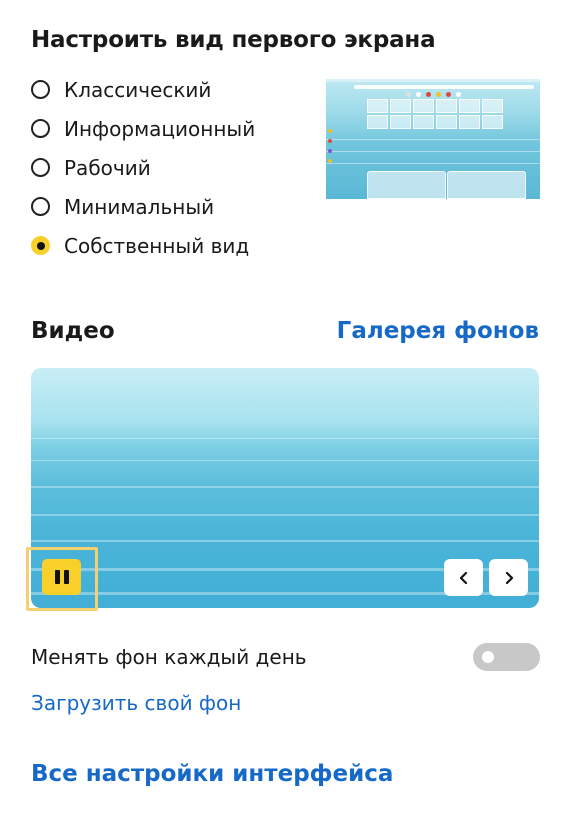 The height and width of the screenshot is (823, 567). Describe the element at coordinates (61, 577) in the screenshot. I see `pause-button` at that location.